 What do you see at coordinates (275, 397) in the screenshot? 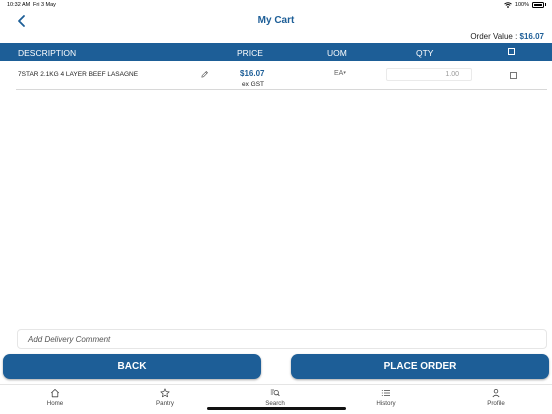
I see `tab-search: Search` at bounding box center [275, 397].